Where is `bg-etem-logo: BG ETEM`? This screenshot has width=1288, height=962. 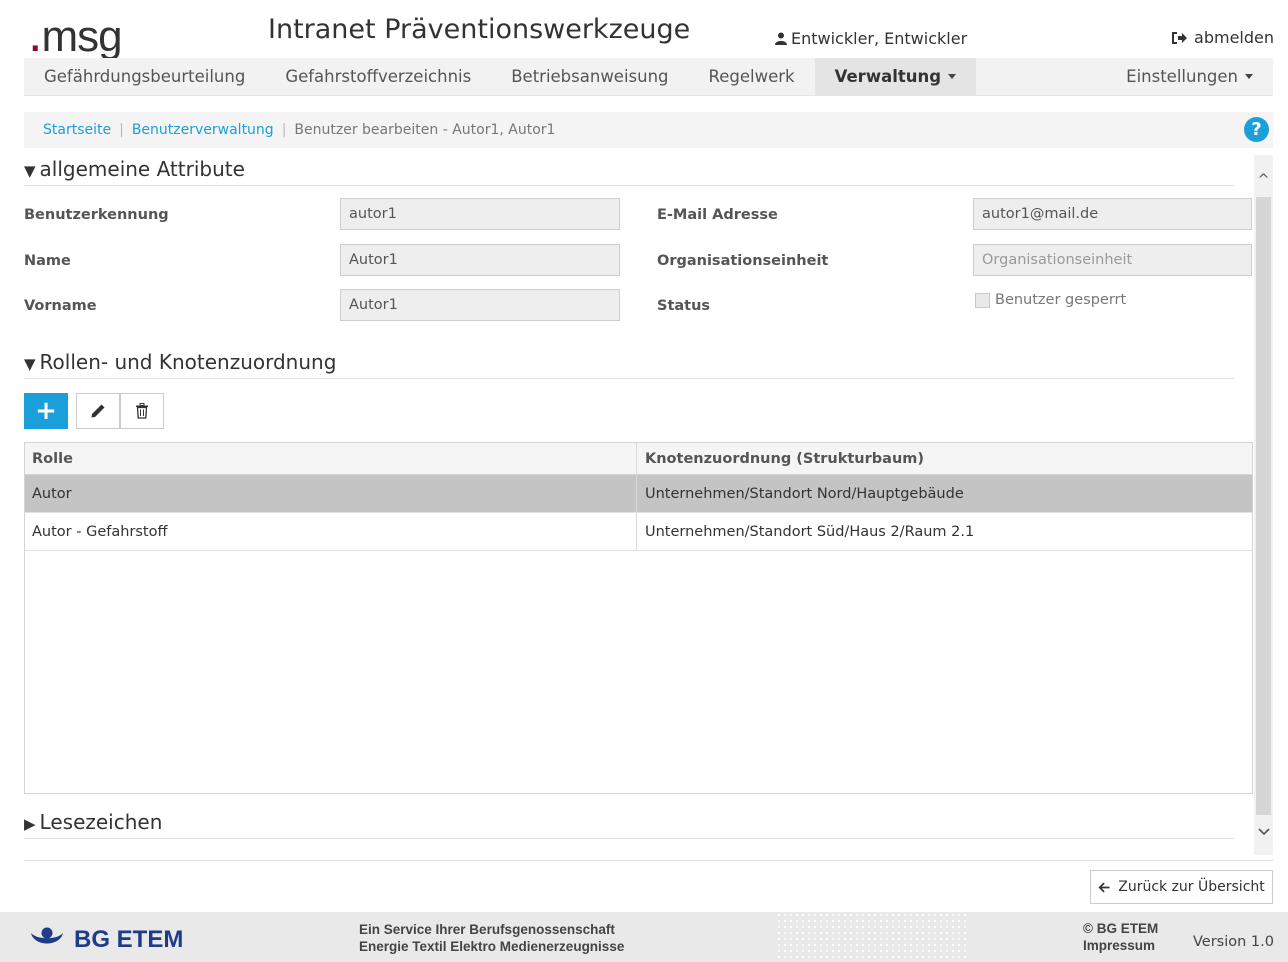 bg-etem-logo: BG ETEM is located at coordinates (106, 940).